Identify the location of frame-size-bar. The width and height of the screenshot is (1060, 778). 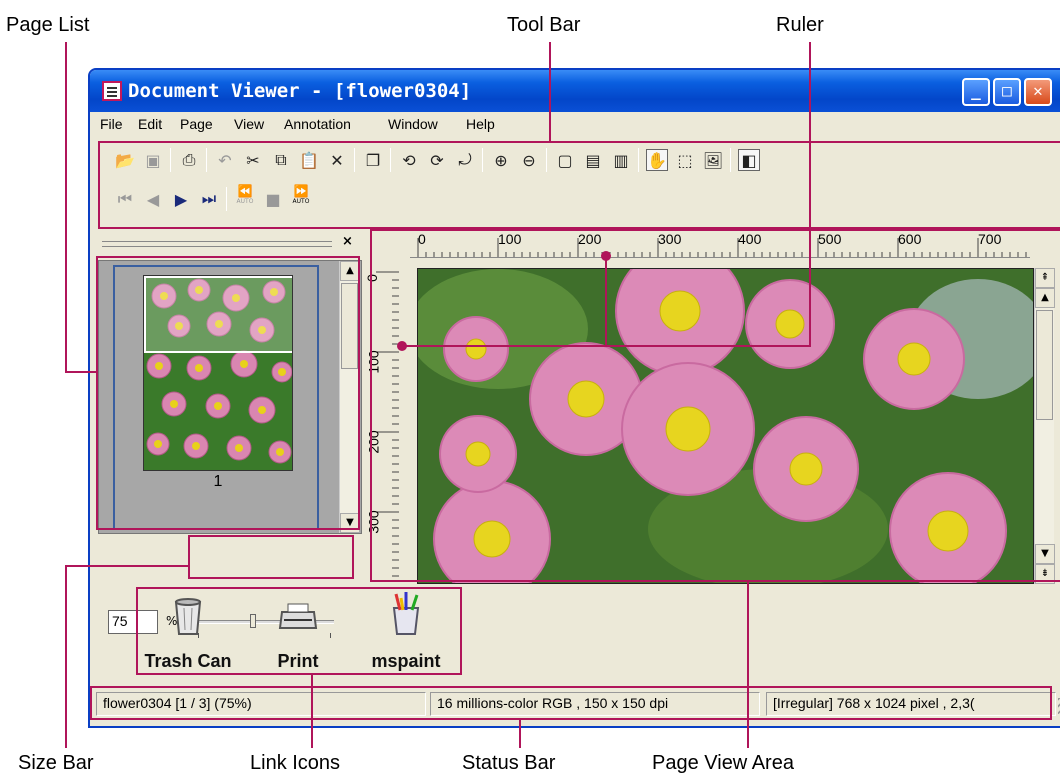
(271, 557).